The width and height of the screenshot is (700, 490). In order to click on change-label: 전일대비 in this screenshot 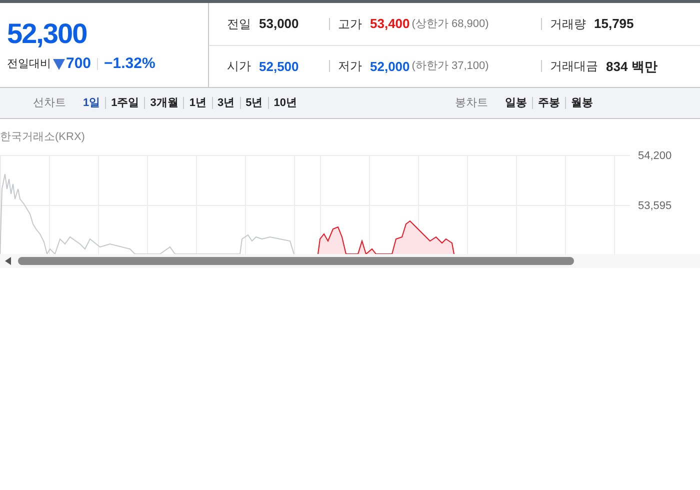, I will do `click(29, 64)`.